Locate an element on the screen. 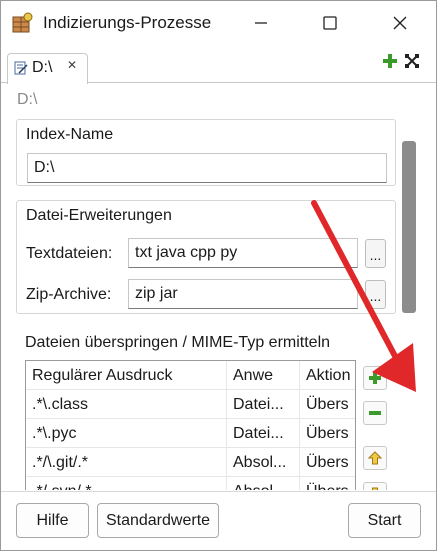 The height and width of the screenshot is (551, 437). table-row: .*/.svn/.* Absol... Übers is located at coordinates (190, 483).